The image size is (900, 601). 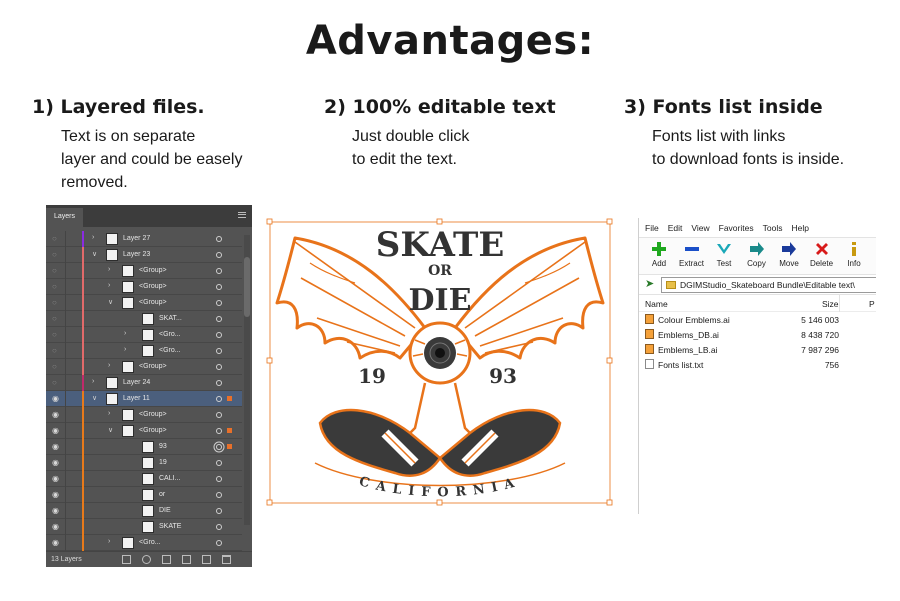 What do you see at coordinates (170, 526) in the screenshot?
I see `layer-name: SKATE` at bounding box center [170, 526].